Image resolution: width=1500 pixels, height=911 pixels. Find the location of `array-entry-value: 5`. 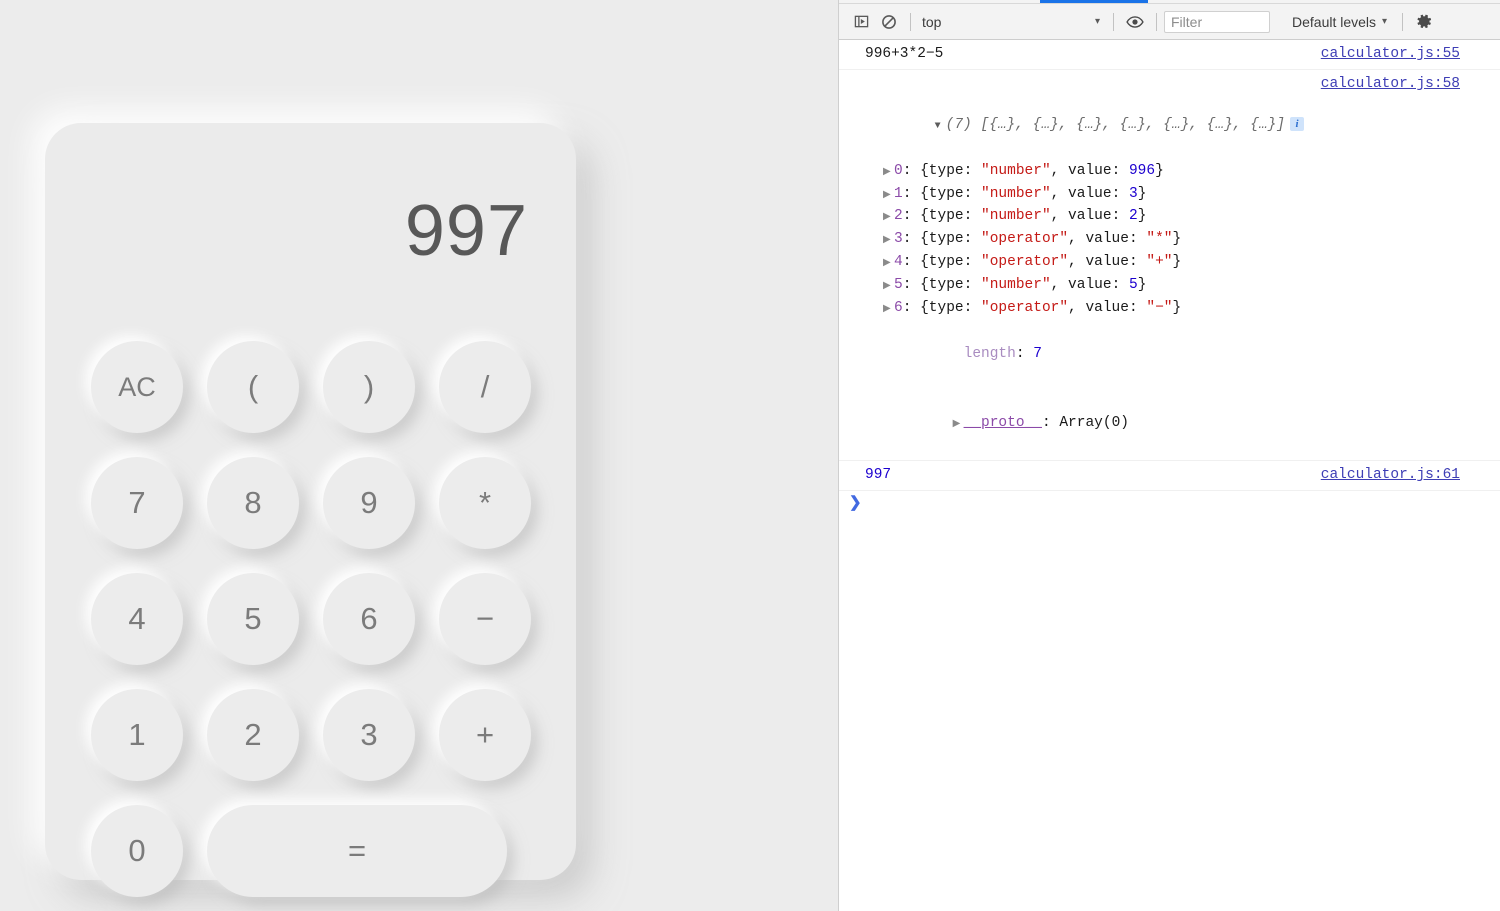

array-entry-value: 5 is located at coordinates (1133, 285).